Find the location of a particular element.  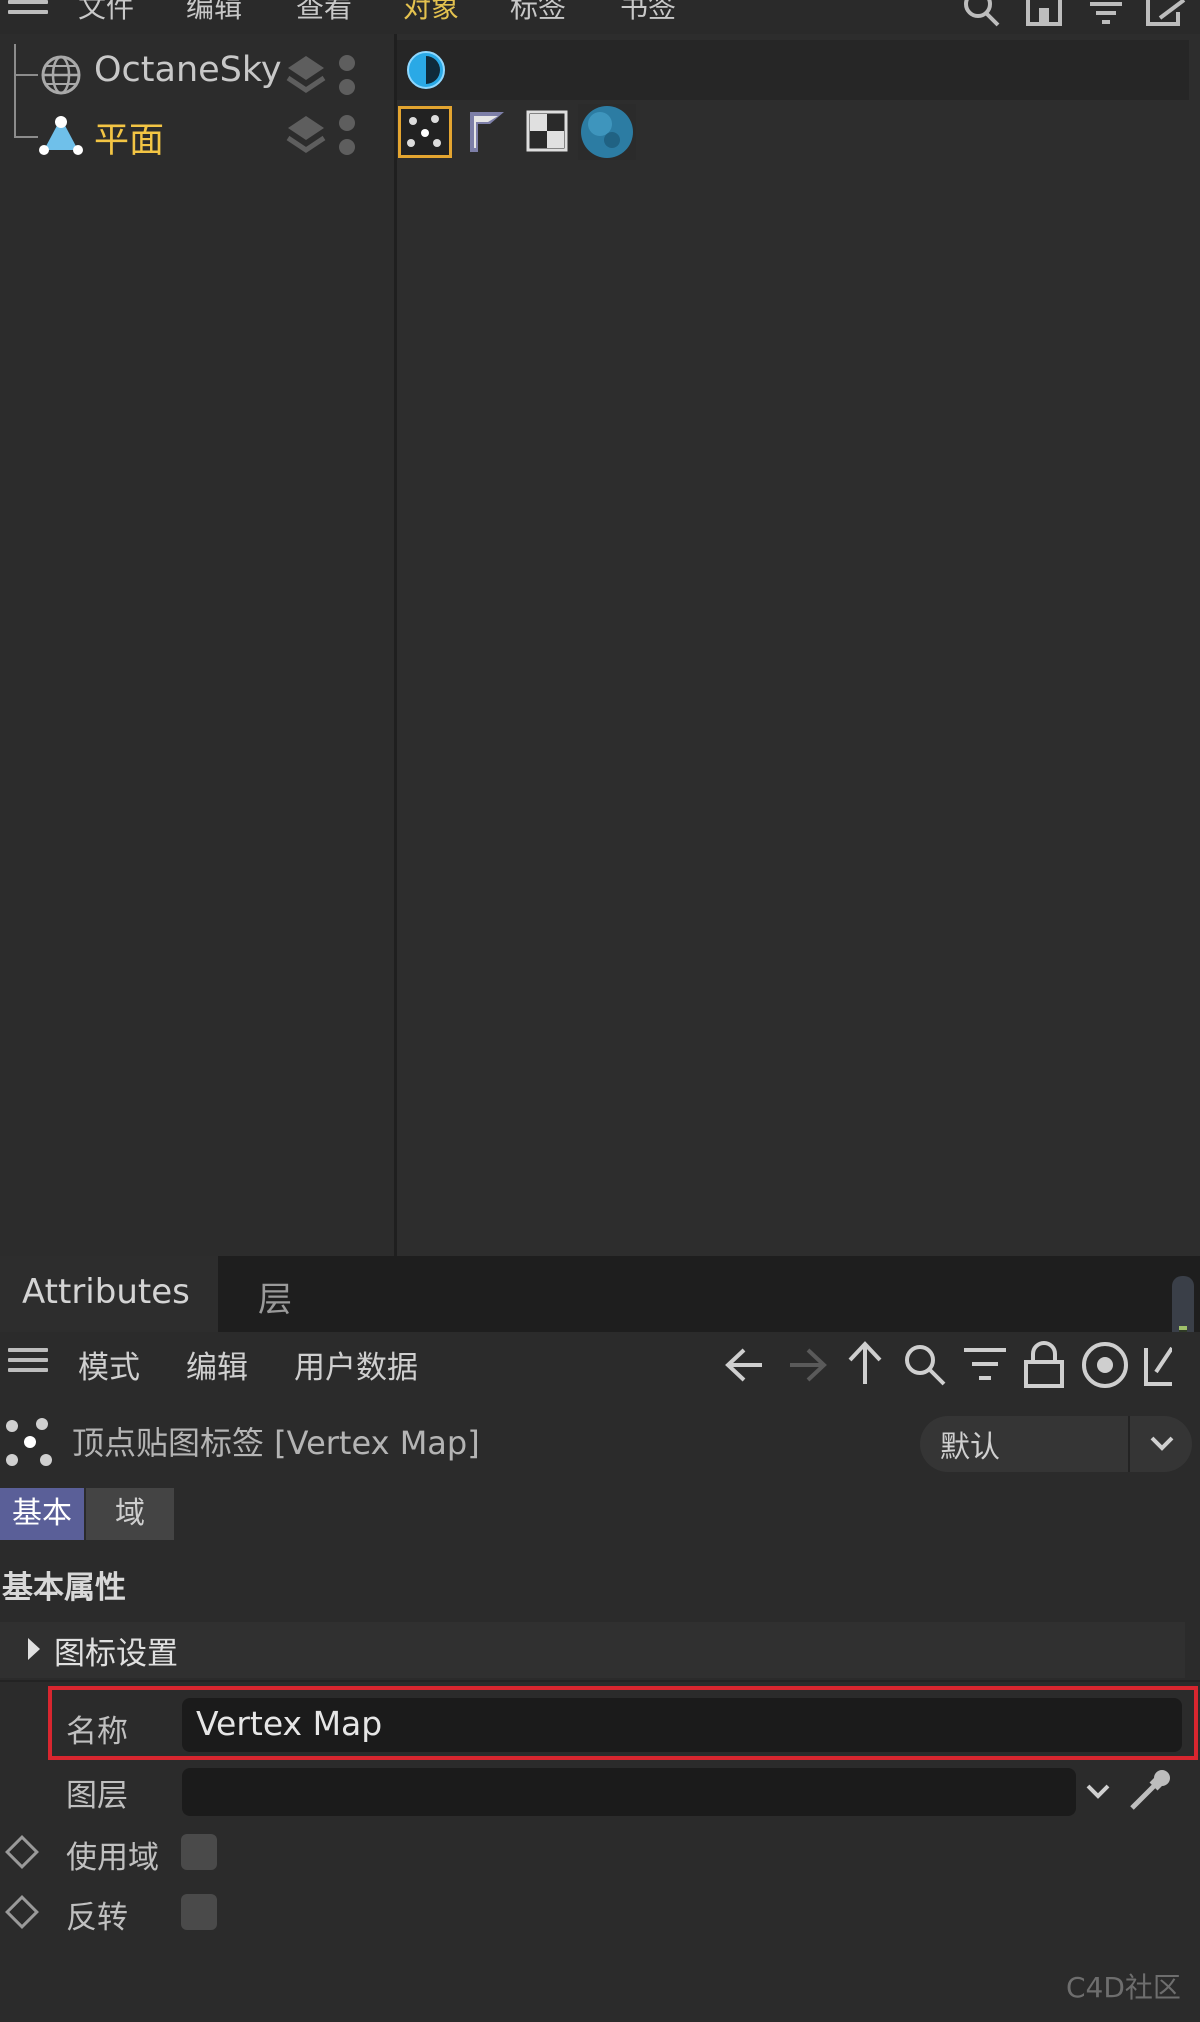

name-label: 名称 is located at coordinates (97, 1732).